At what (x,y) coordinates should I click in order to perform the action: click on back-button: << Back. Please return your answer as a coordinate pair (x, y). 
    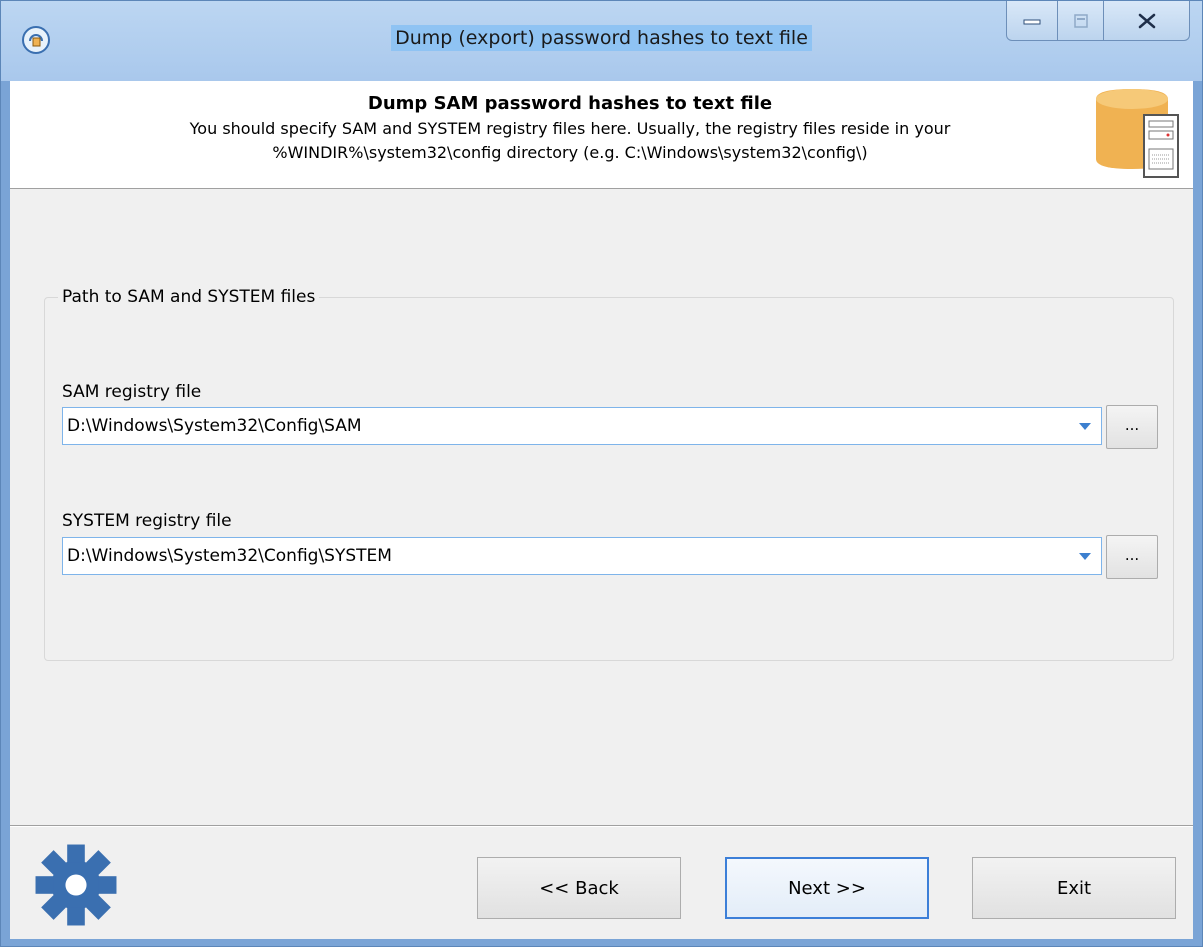
    Looking at the image, I should click on (579, 888).